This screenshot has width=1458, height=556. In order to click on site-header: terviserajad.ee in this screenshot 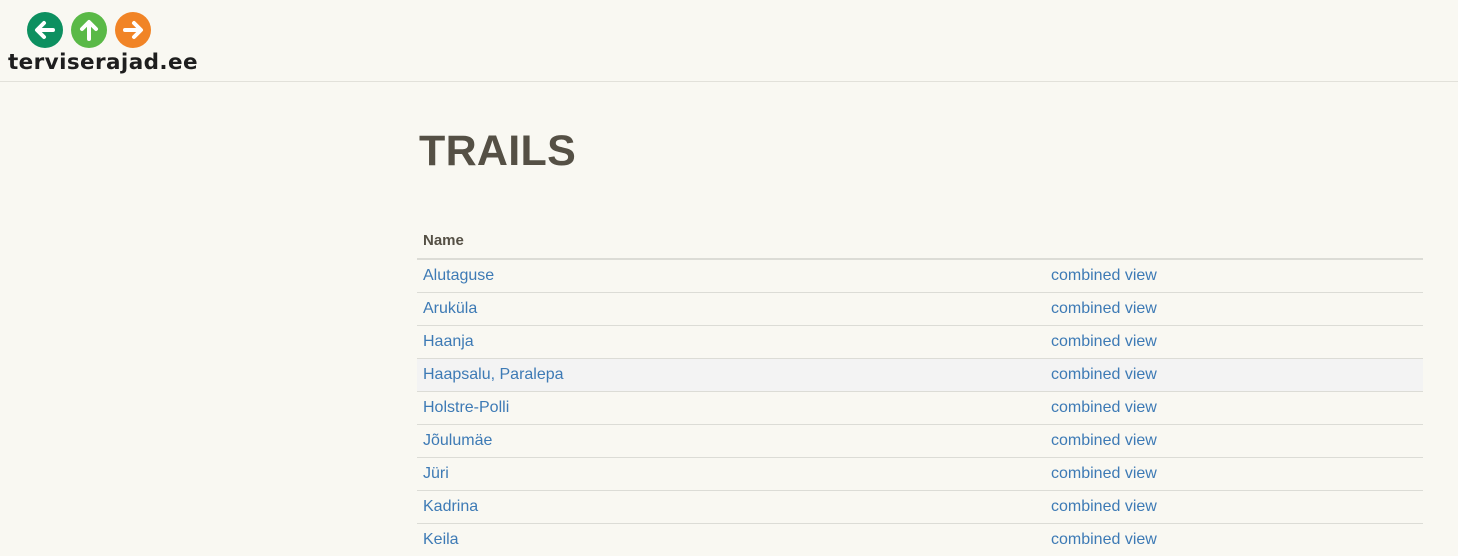, I will do `click(729, 41)`.